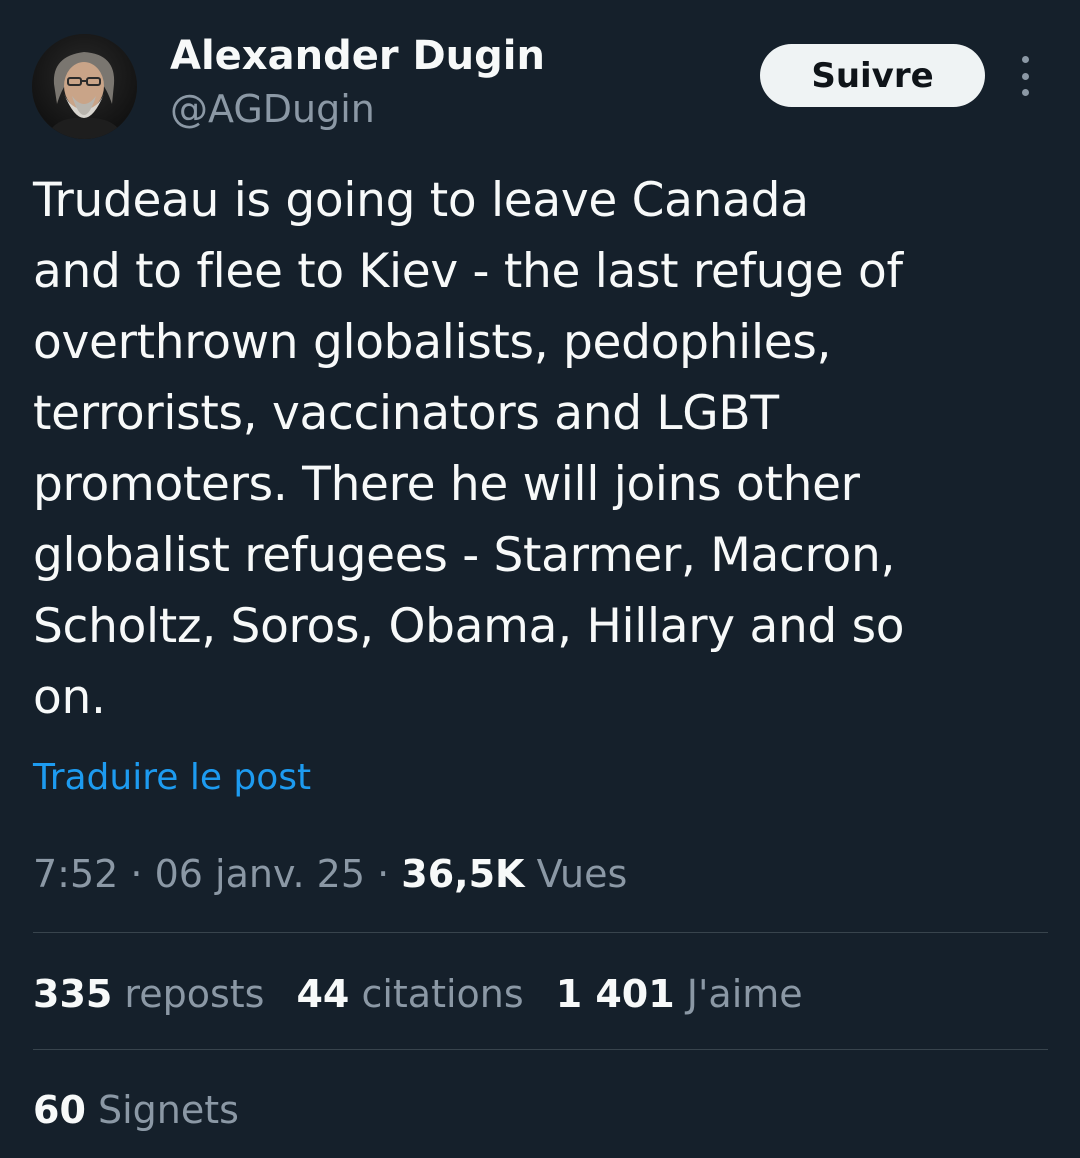 Image resolution: width=1080 pixels, height=1158 pixels. What do you see at coordinates (59, 1110) in the screenshot?
I see `bookmarks-count: 60` at bounding box center [59, 1110].